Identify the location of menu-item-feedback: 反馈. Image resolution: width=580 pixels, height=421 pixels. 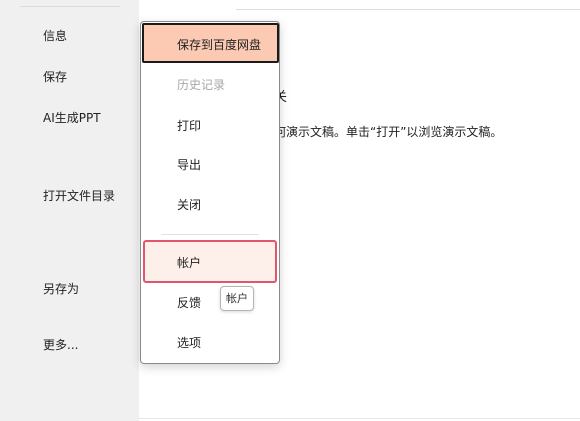
(189, 302).